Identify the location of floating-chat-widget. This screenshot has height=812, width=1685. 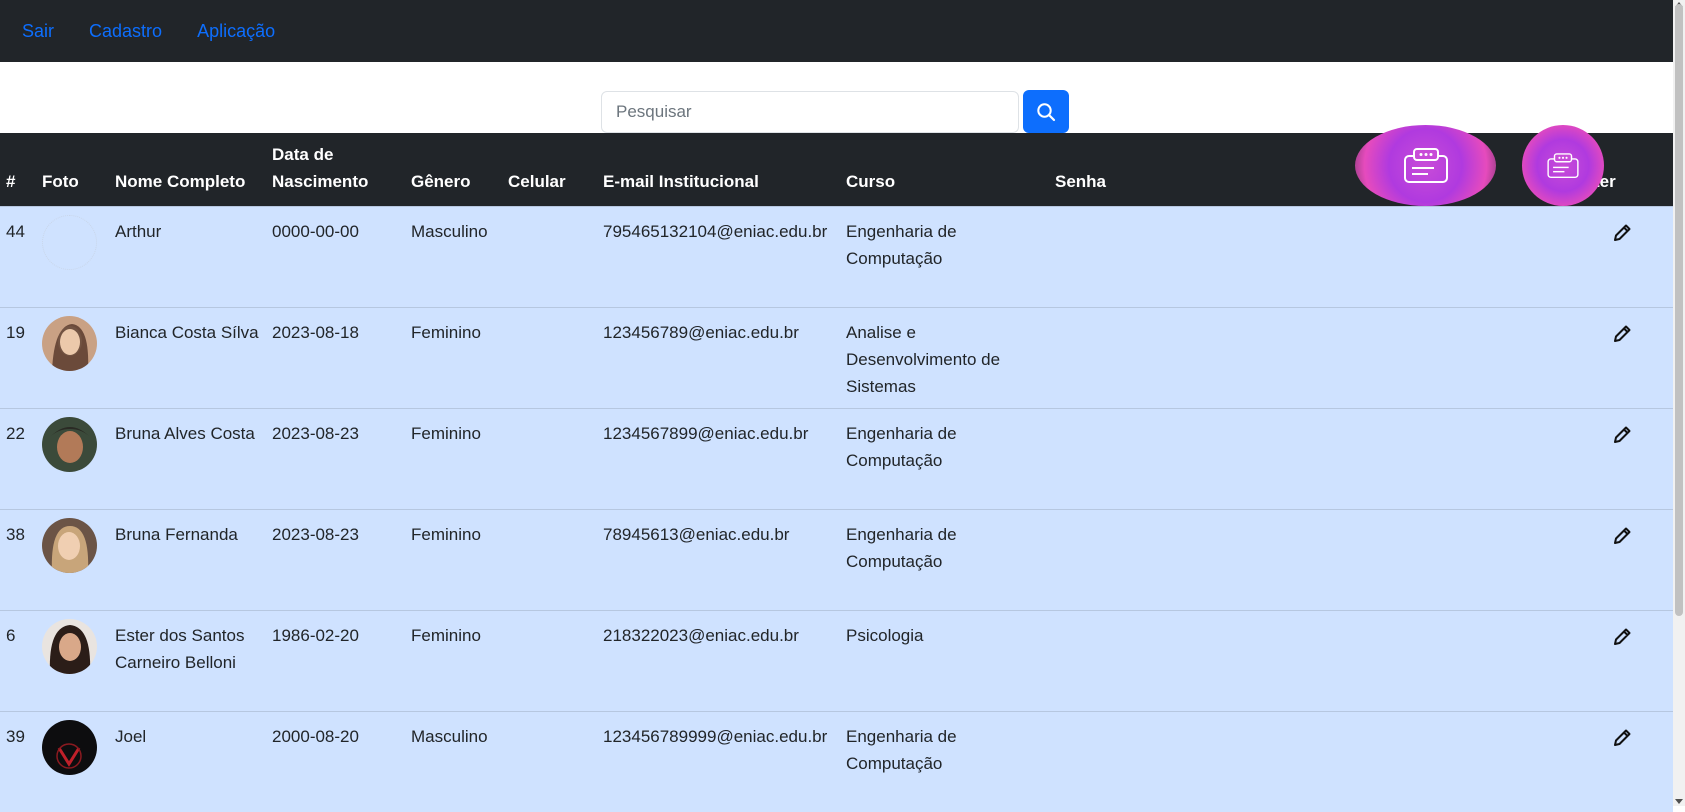
(1425, 165).